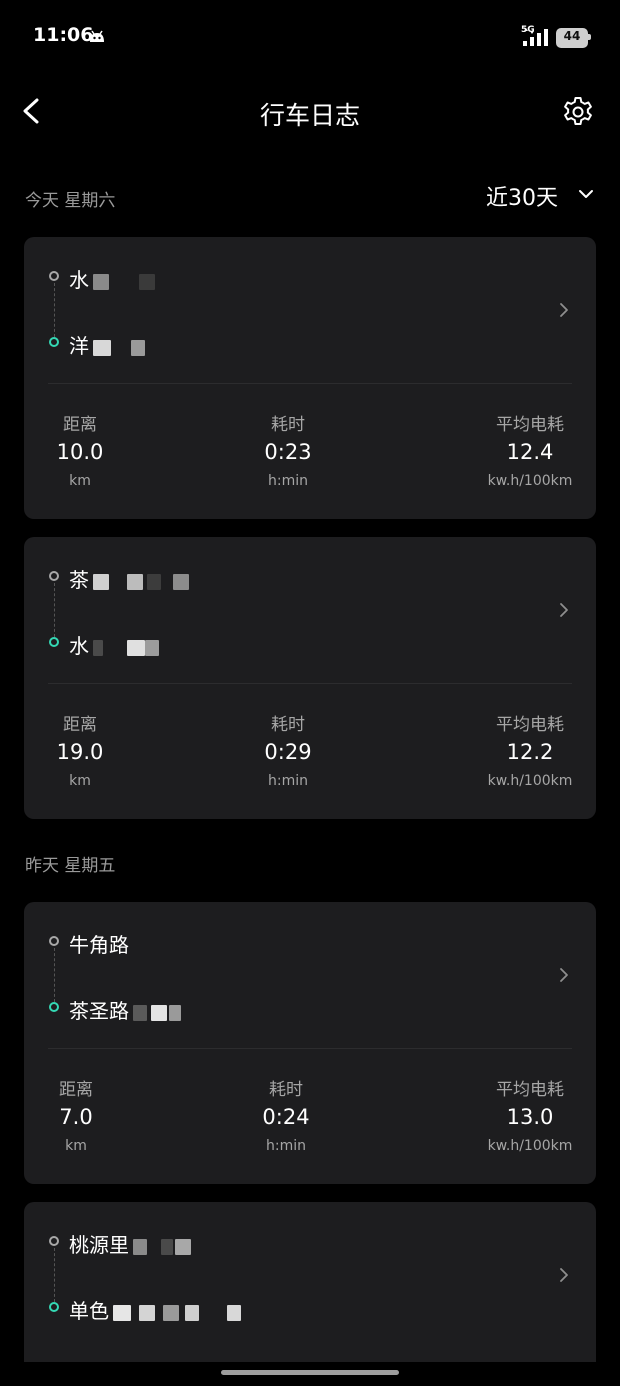  Describe the element at coordinates (530, 1117) in the screenshot. I see `consumption-value: 13.0` at that location.